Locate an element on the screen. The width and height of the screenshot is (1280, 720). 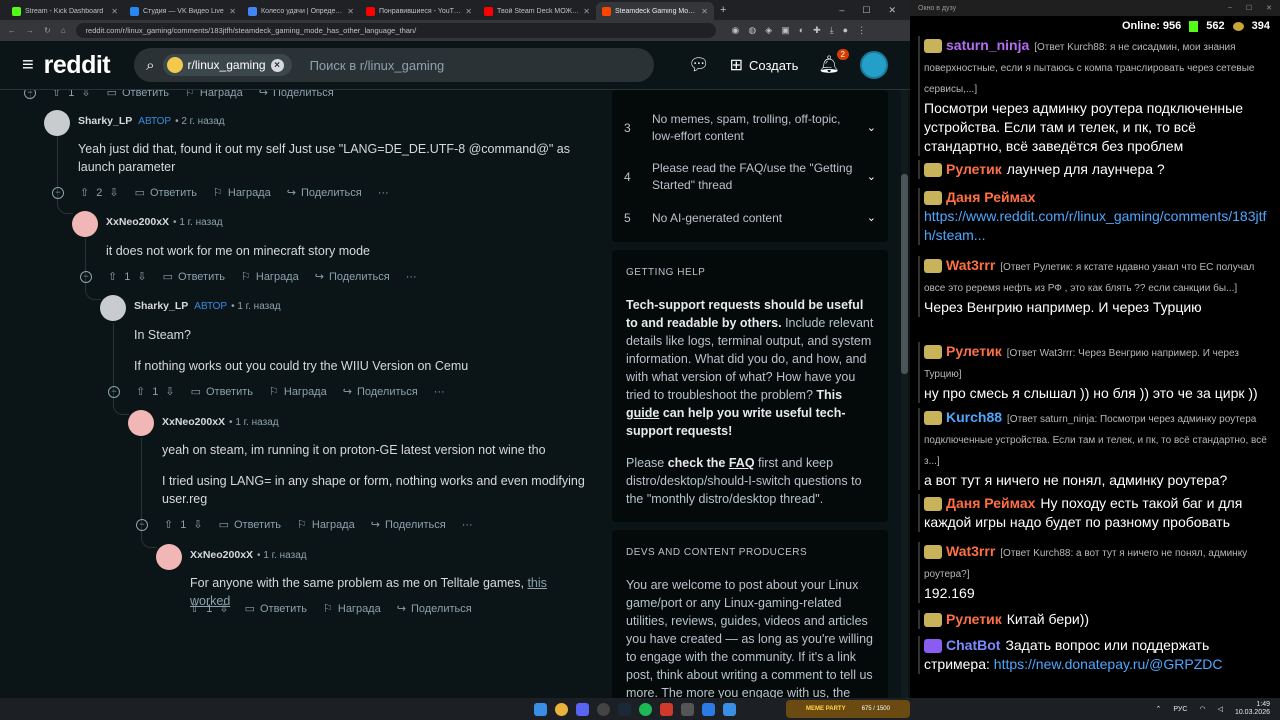
hamburger-menu-icon: ≡ is located at coordinates (28, 65).